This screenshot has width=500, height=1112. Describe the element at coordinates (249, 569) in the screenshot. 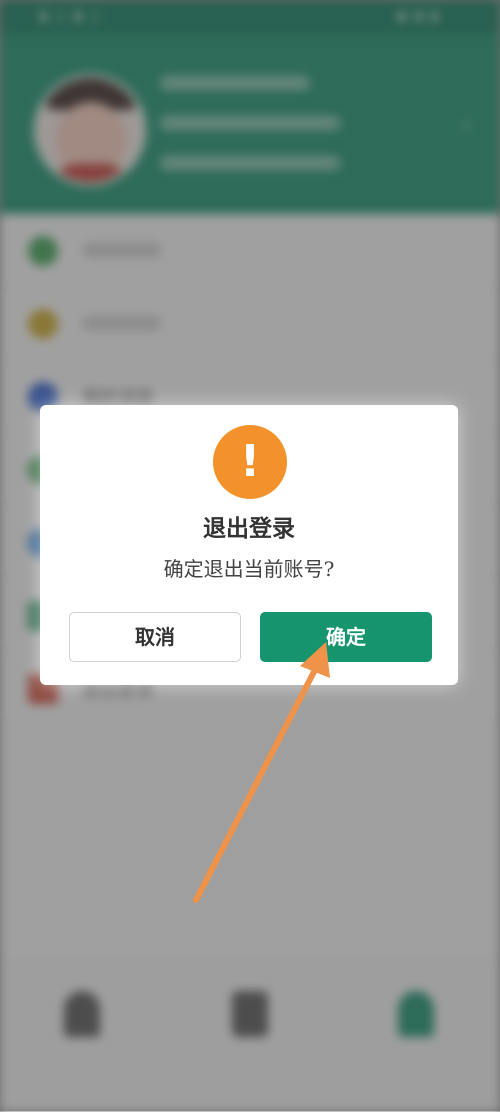

I see `dialog-message: 确定退出当前账号?` at that location.